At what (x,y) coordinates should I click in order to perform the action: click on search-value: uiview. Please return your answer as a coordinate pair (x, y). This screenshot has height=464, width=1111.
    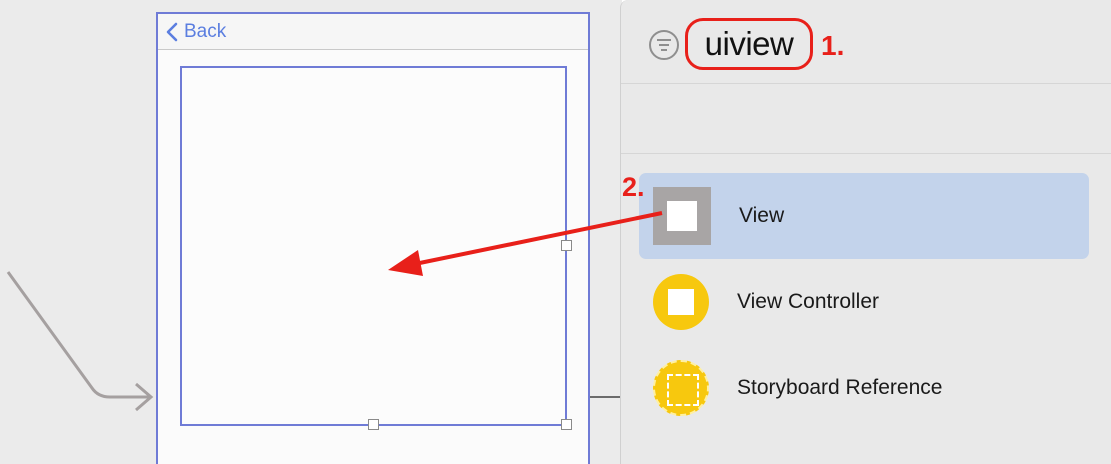
    Looking at the image, I should click on (749, 43).